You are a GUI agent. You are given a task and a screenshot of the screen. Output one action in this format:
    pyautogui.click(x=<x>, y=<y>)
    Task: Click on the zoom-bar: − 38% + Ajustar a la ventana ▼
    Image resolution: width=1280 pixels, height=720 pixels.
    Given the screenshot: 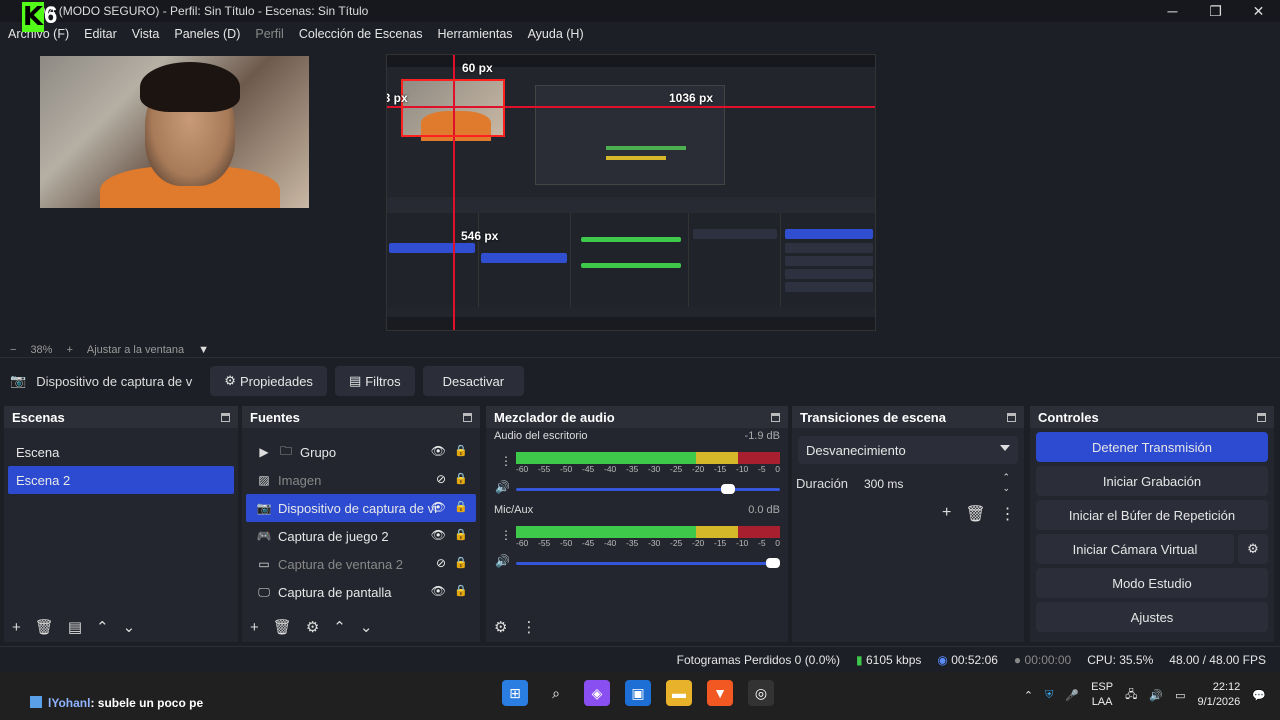 What is the action you would take?
    pyautogui.click(x=640, y=350)
    